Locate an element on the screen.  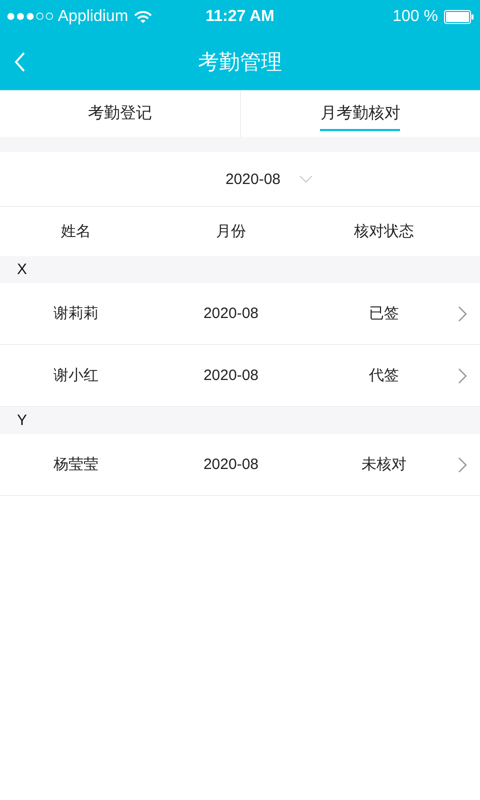
column-header: 月份 is located at coordinates (231, 231).